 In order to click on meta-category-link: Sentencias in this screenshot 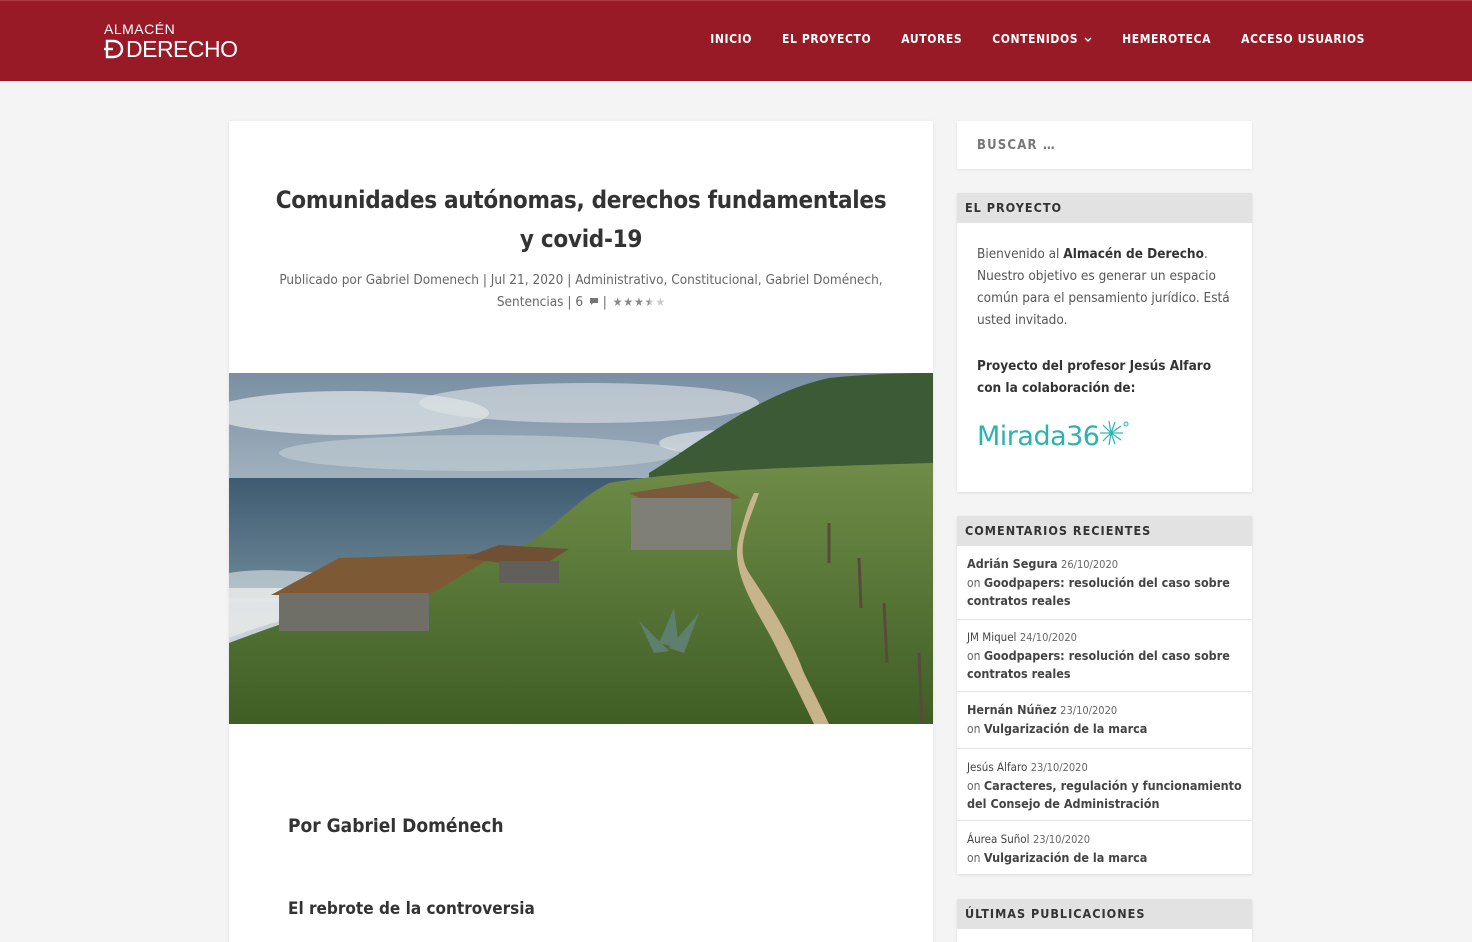, I will do `click(530, 302)`.